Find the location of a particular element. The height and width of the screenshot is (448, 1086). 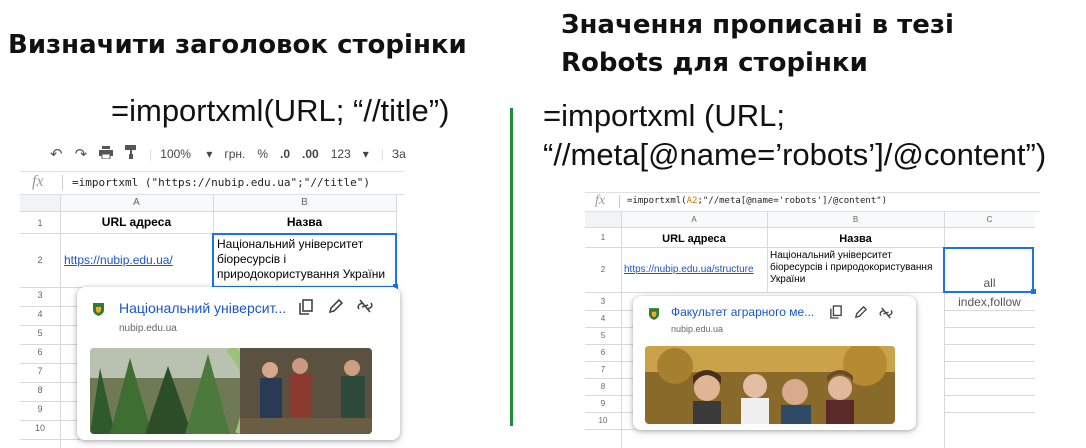

print-icon is located at coordinates (106, 154).